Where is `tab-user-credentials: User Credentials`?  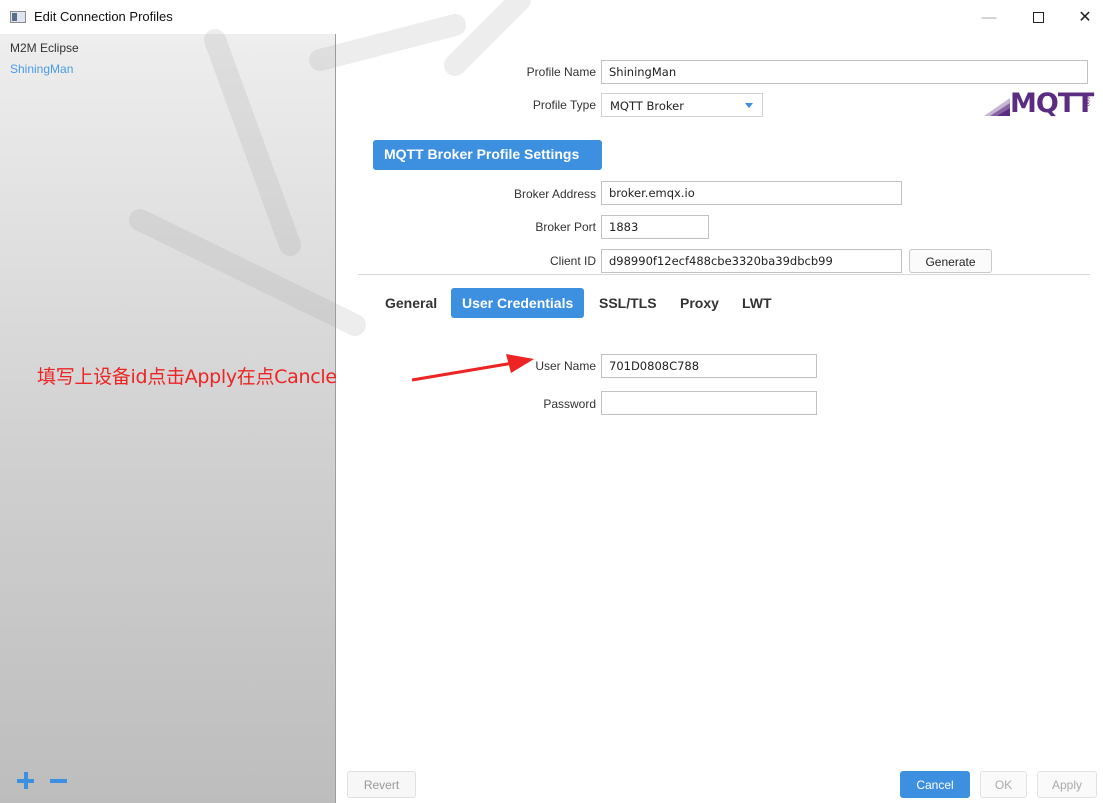 tab-user-credentials: User Credentials is located at coordinates (518, 303).